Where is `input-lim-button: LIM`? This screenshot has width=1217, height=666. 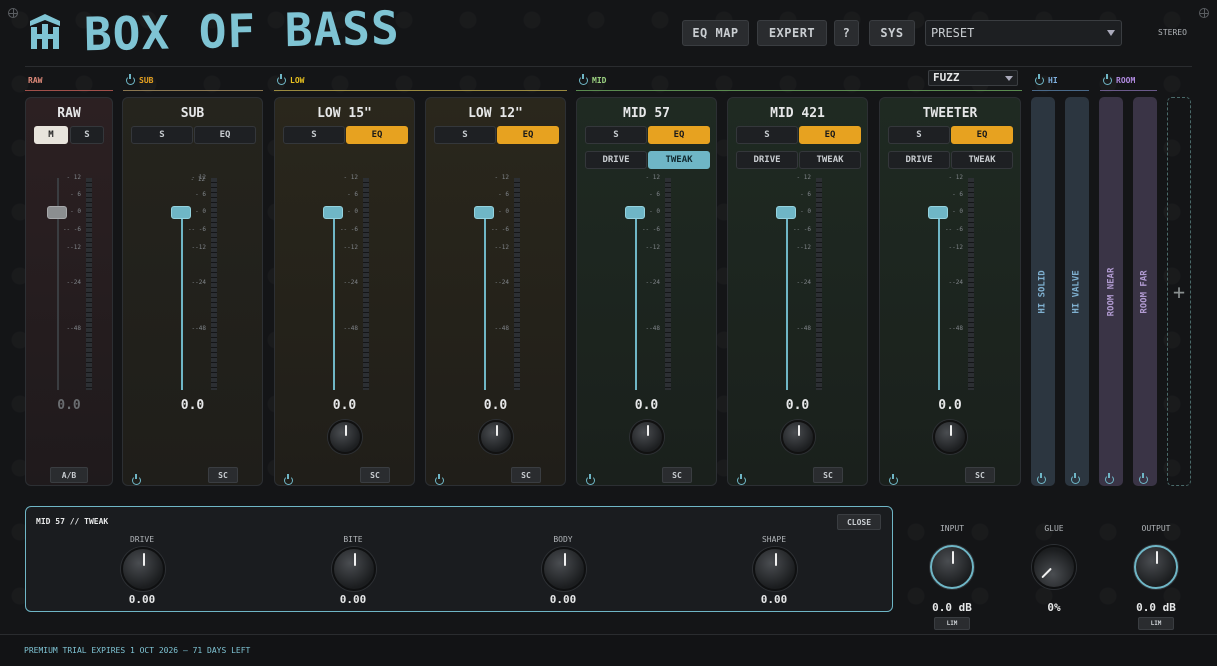
input-lim-button: LIM is located at coordinates (952, 623).